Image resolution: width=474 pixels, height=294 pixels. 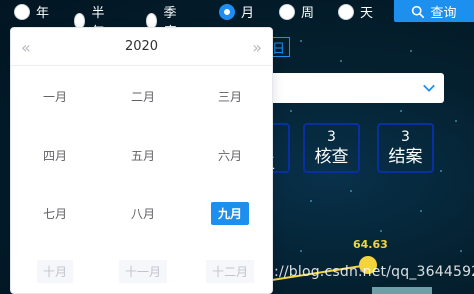 I want to click on month-cell: 八月, so click(x=143, y=213).